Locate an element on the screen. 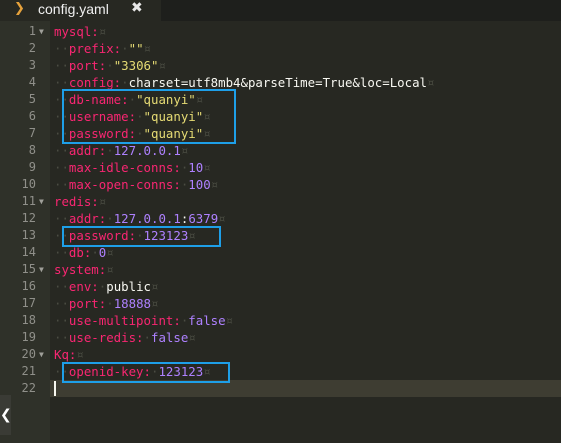 The height and width of the screenshot is (443, 561). code-token: "" is located at coordinates (136, 48).